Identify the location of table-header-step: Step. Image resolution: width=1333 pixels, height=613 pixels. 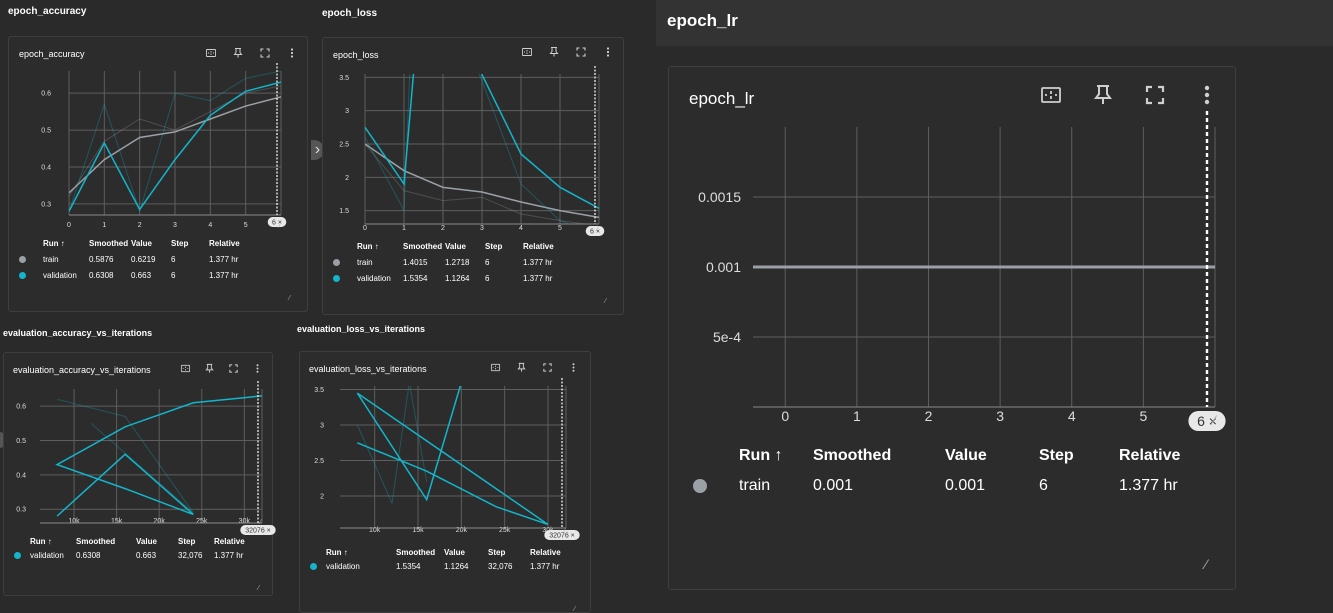
(180, 243).